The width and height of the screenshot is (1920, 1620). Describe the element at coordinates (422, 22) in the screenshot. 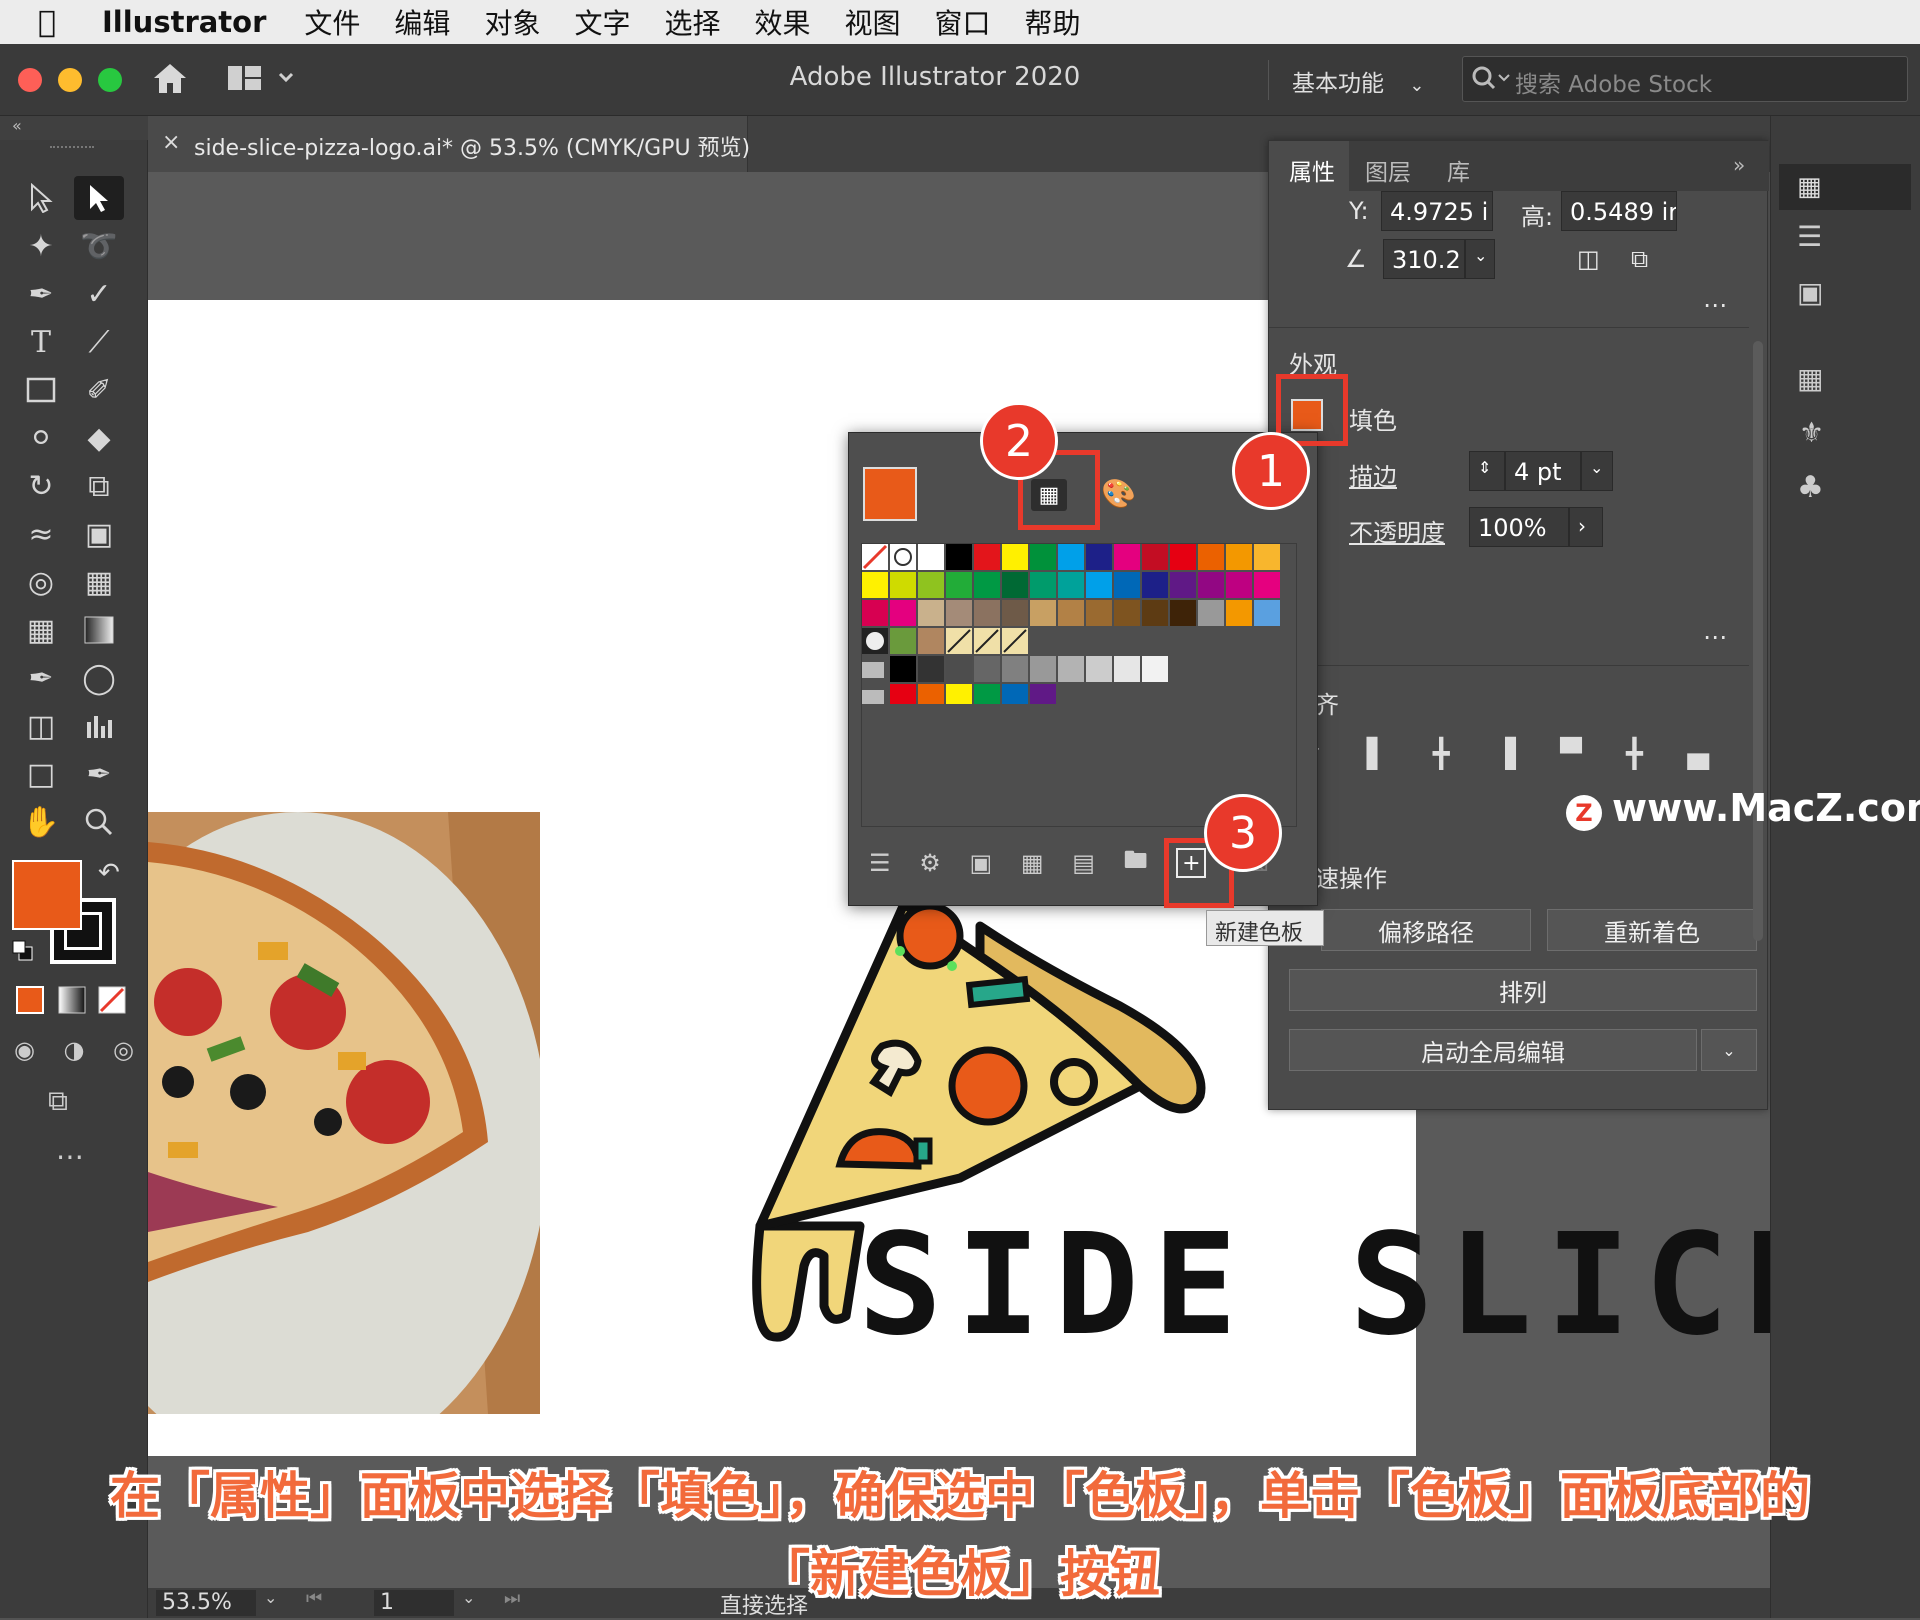

I see `menu-edit: 编辑` at that location.